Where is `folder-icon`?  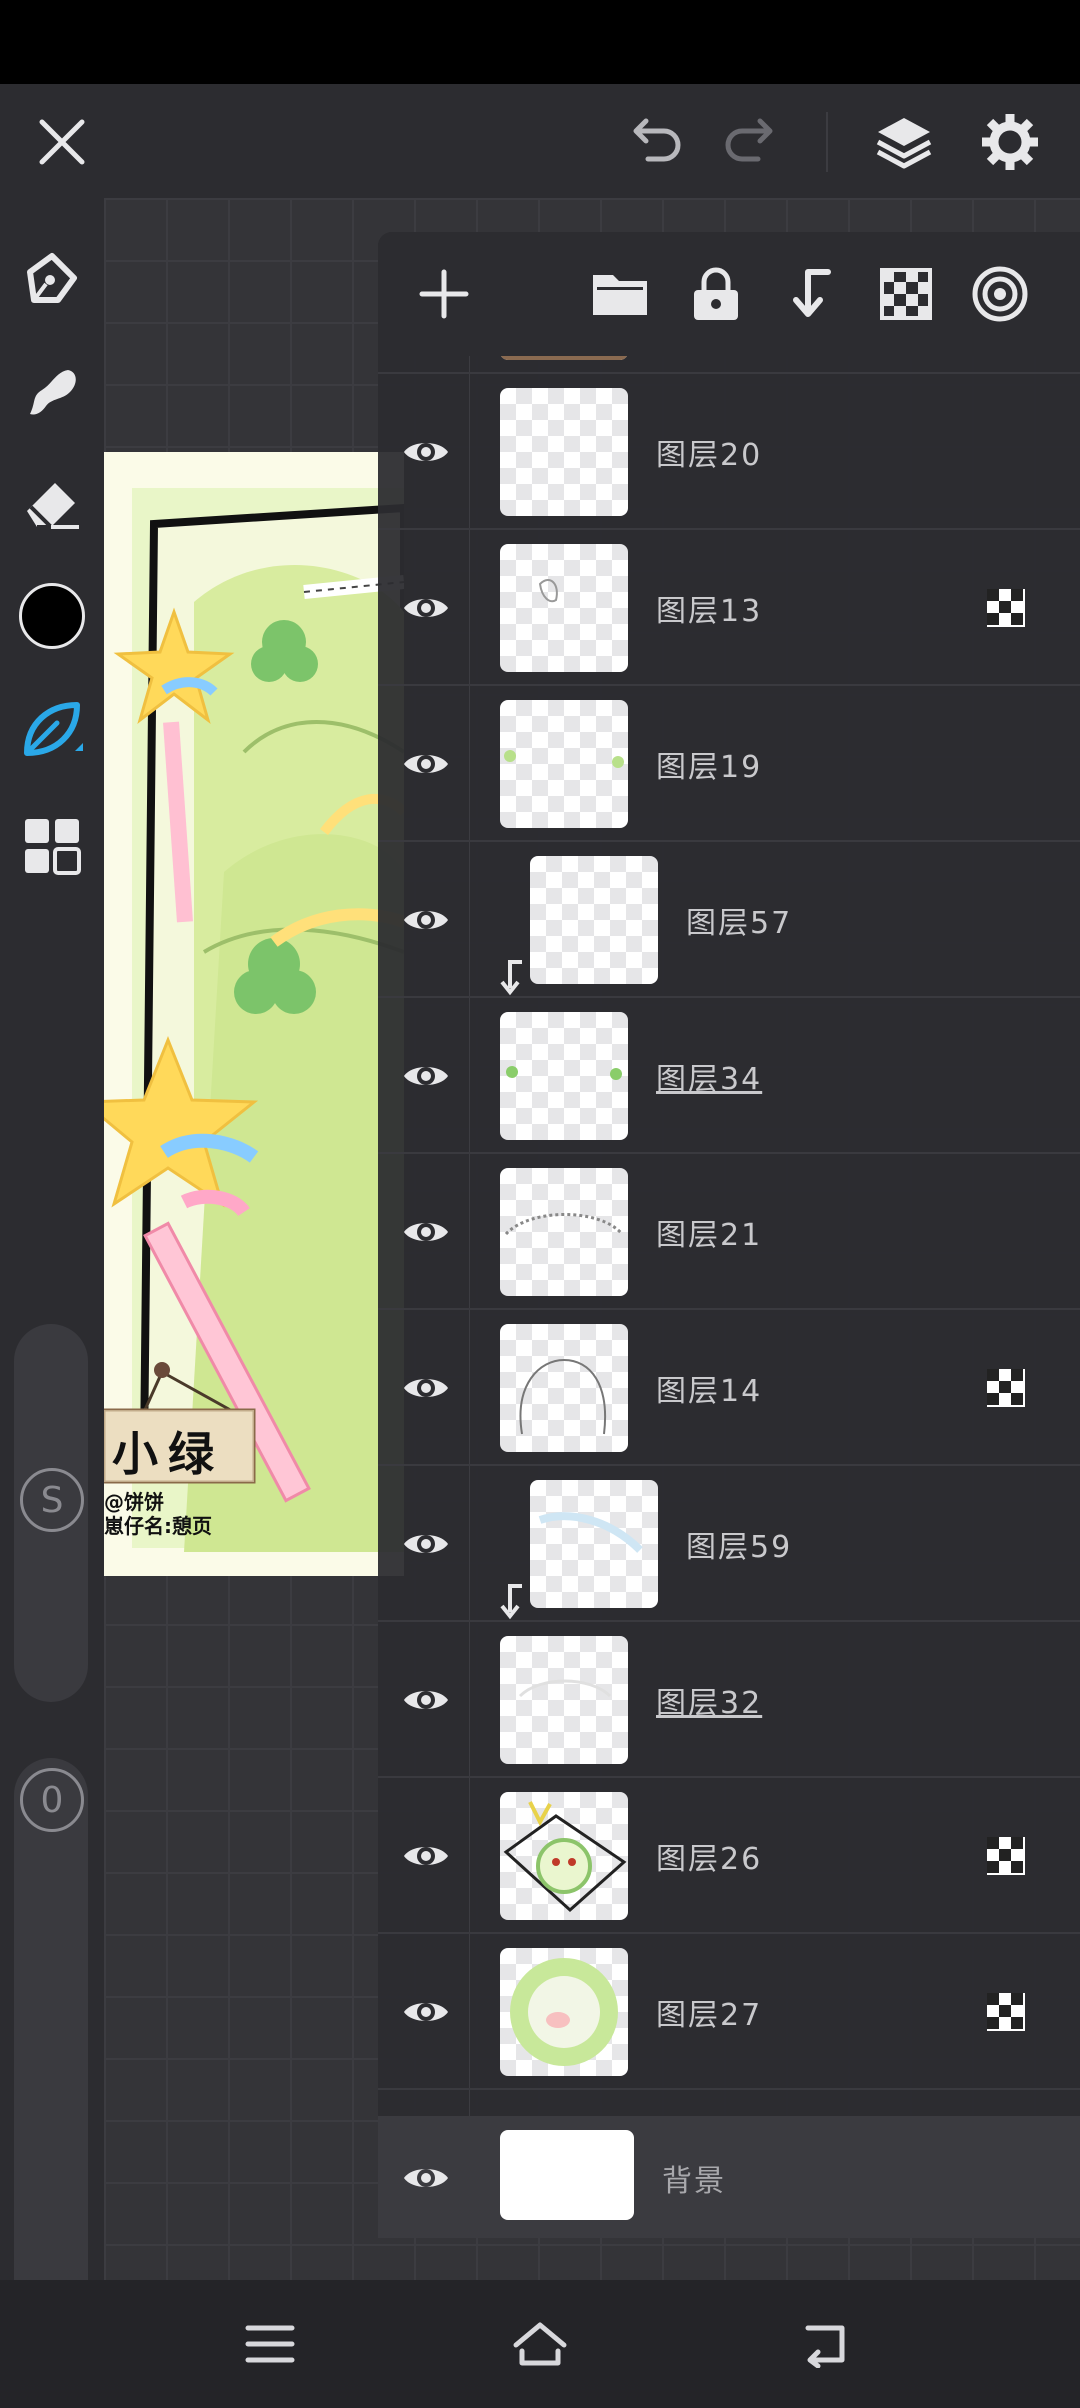 folder-icon is located at coordinates (620, 294).